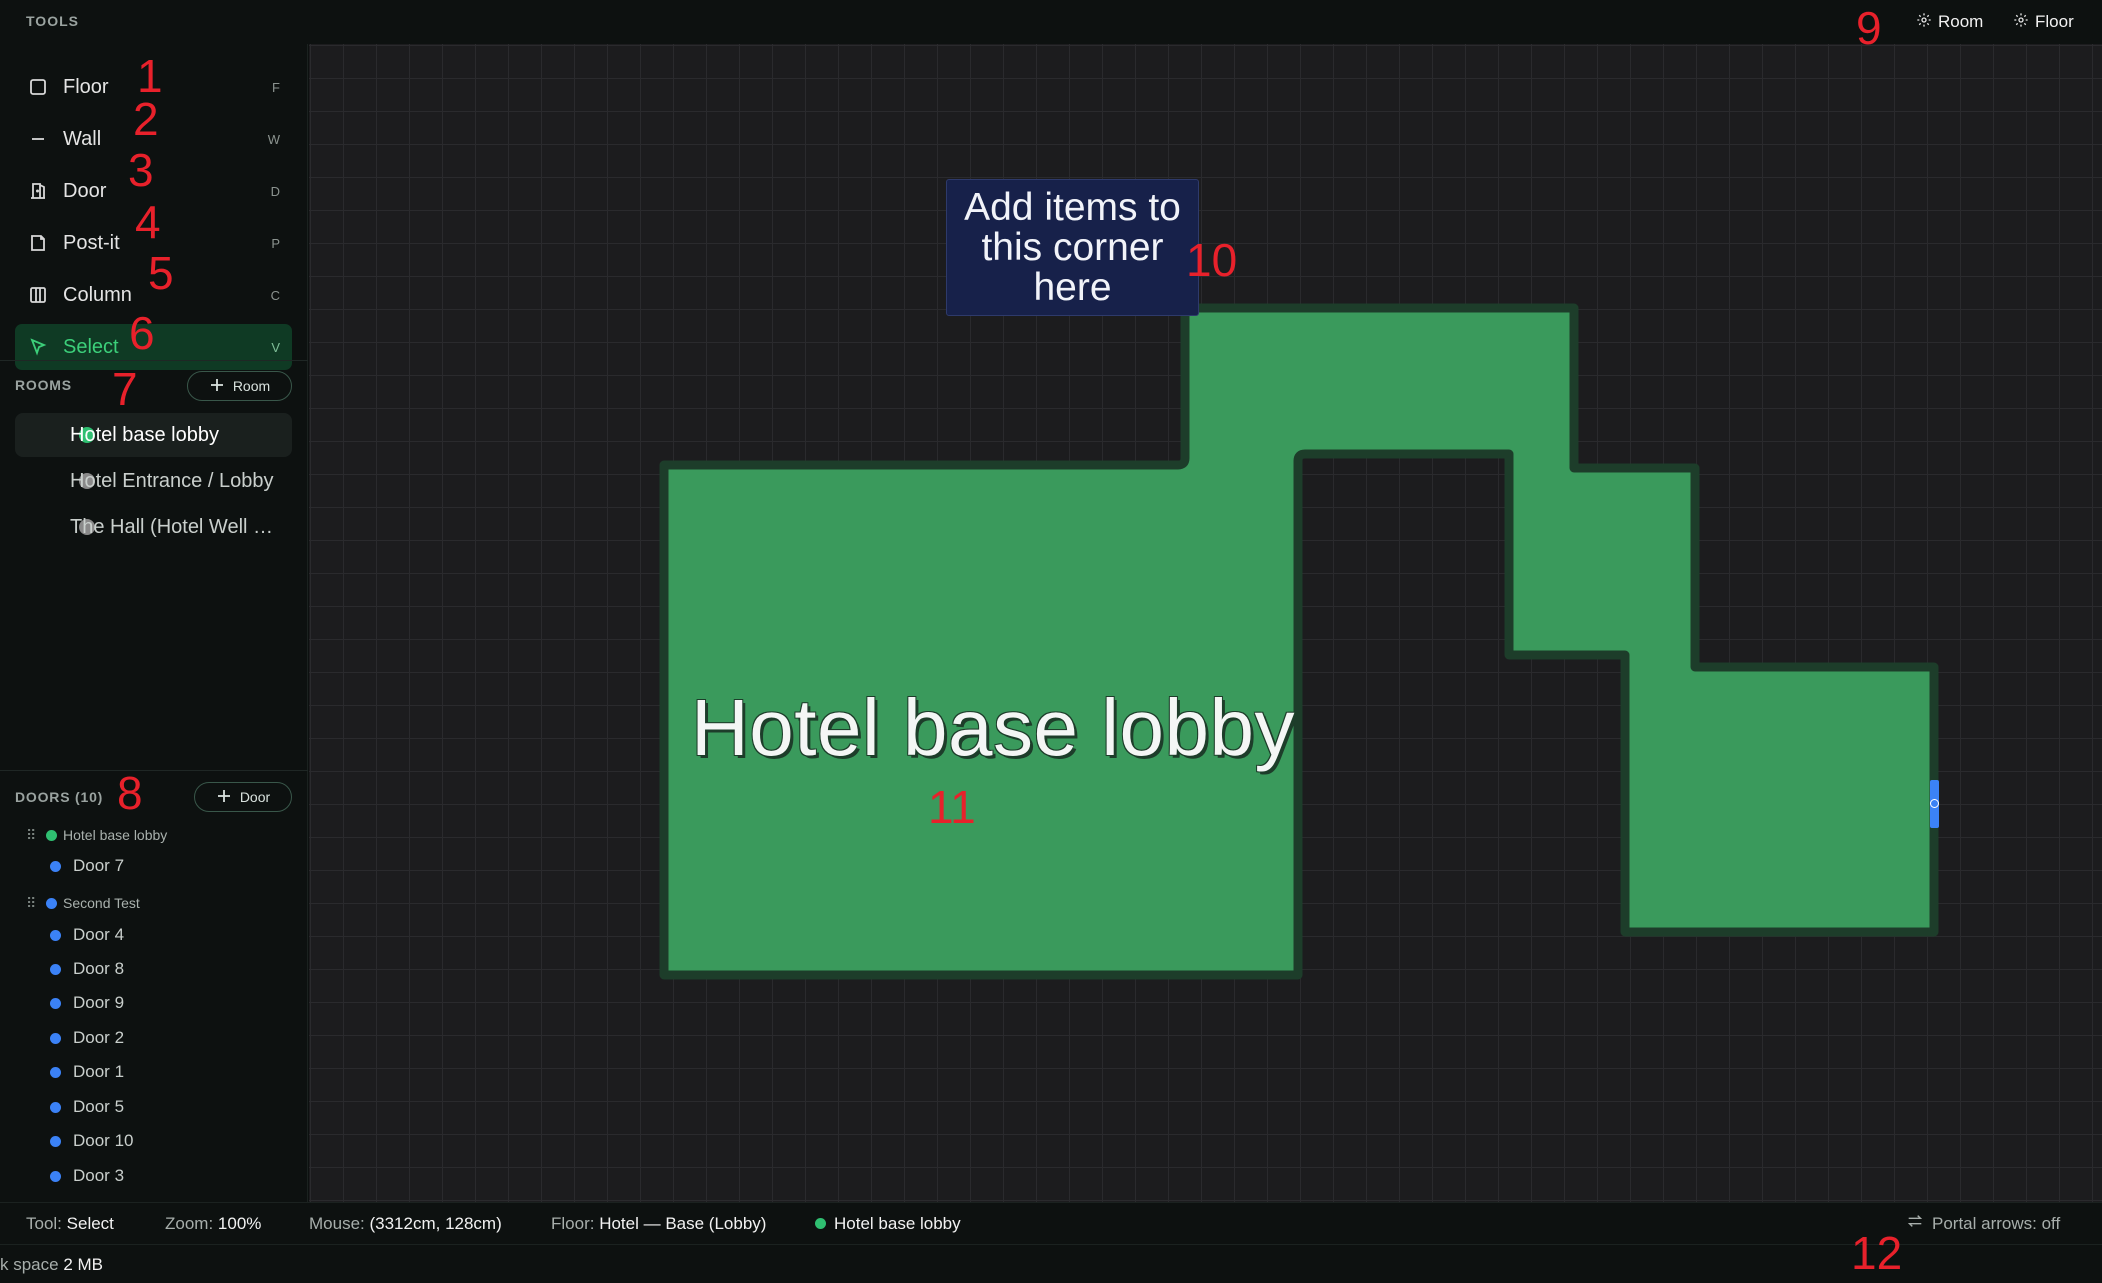 This screenshot has height=1283, width=2102. What do you see at coordinates (172, 480) in the screenshot?
I see `room-item-label: Hotel Entrance / Lobby` at bounding box center [172, 480].